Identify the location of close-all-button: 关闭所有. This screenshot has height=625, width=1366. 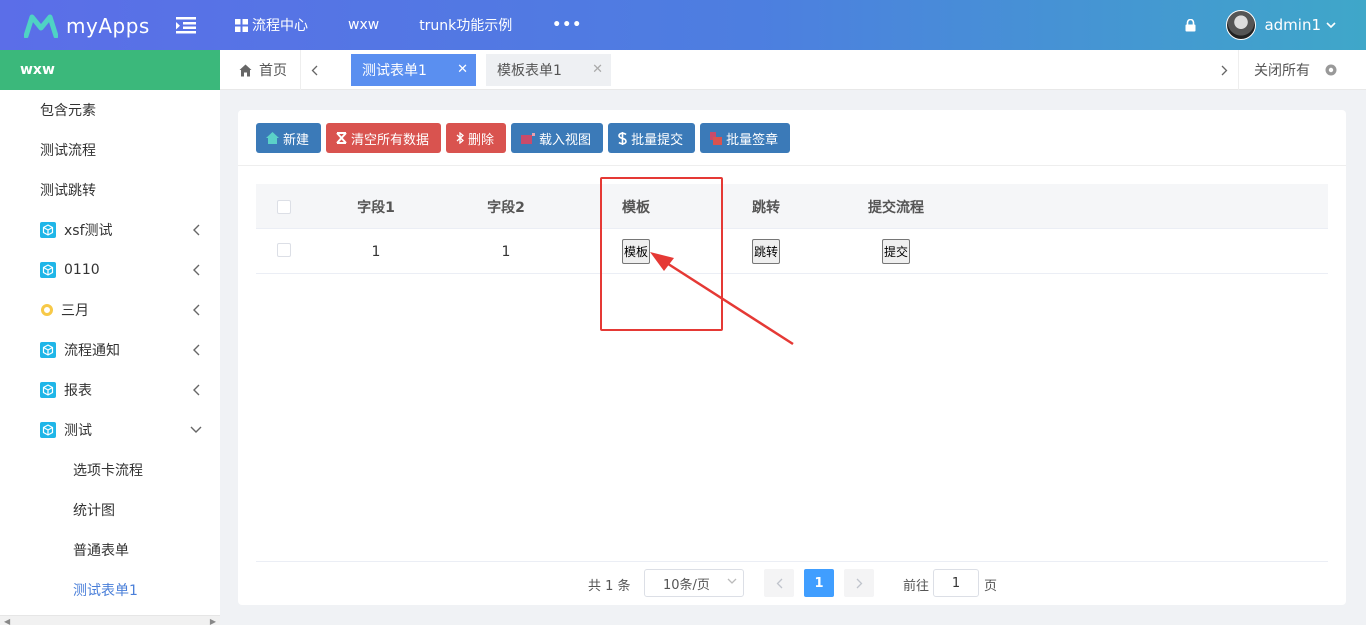
(1302, 70).